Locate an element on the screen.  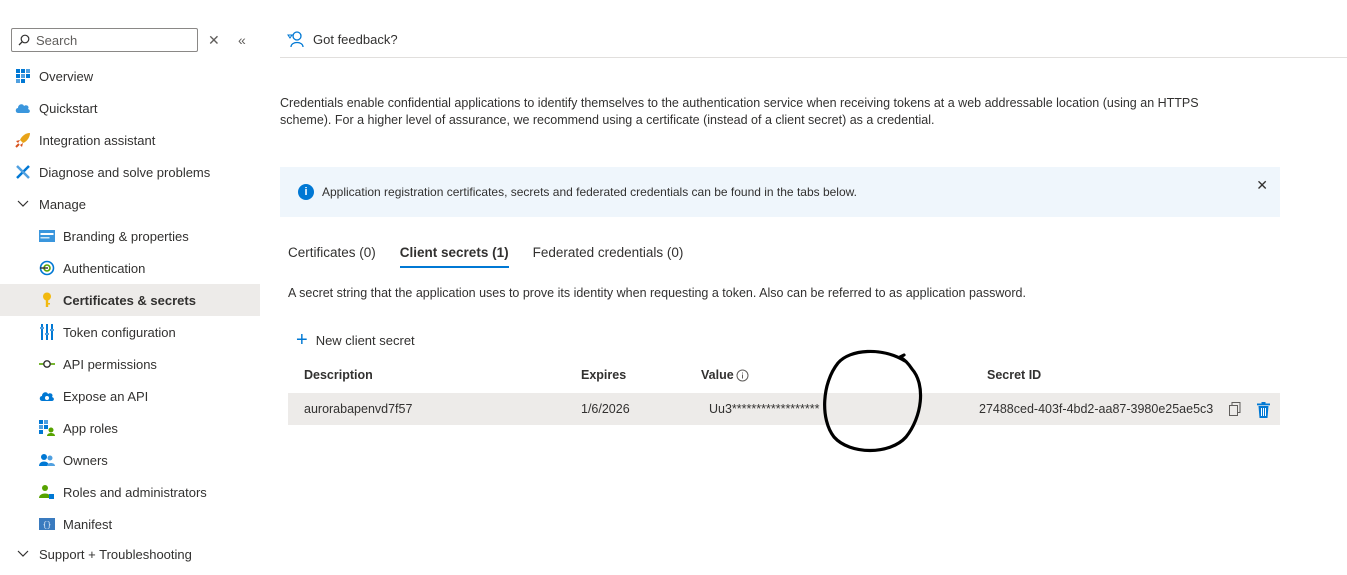
sidebar-item-label: Diagnose and solve problems is located at coordinates (125, 172).